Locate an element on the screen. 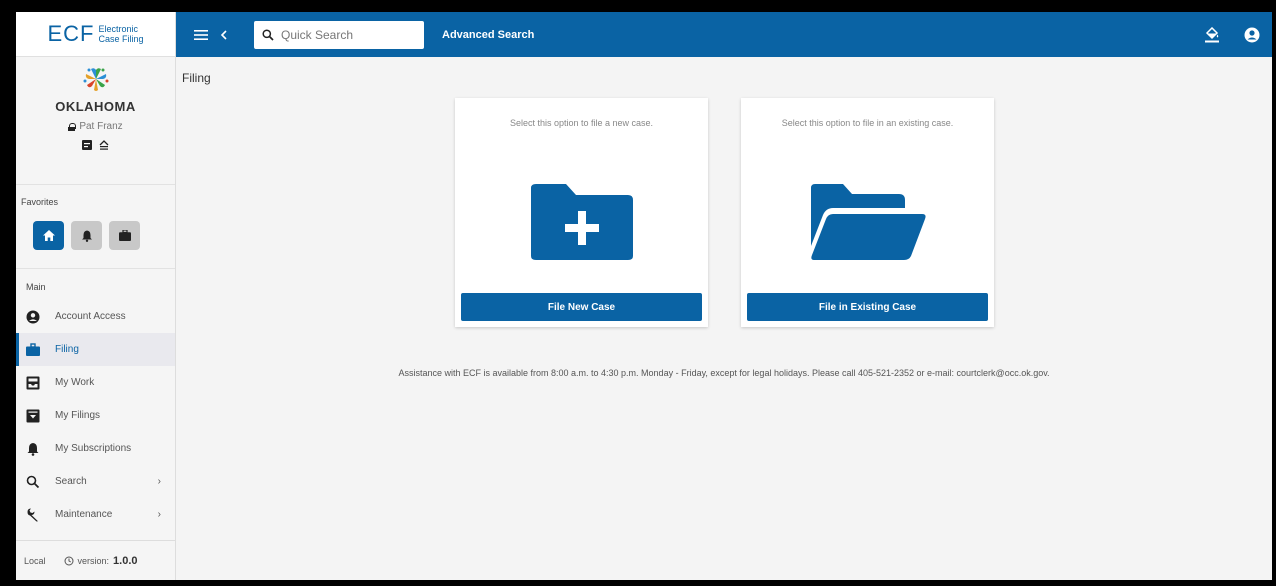 The image size is (1276, 586). folder-plus-icon is located at coordinates (582, 222).